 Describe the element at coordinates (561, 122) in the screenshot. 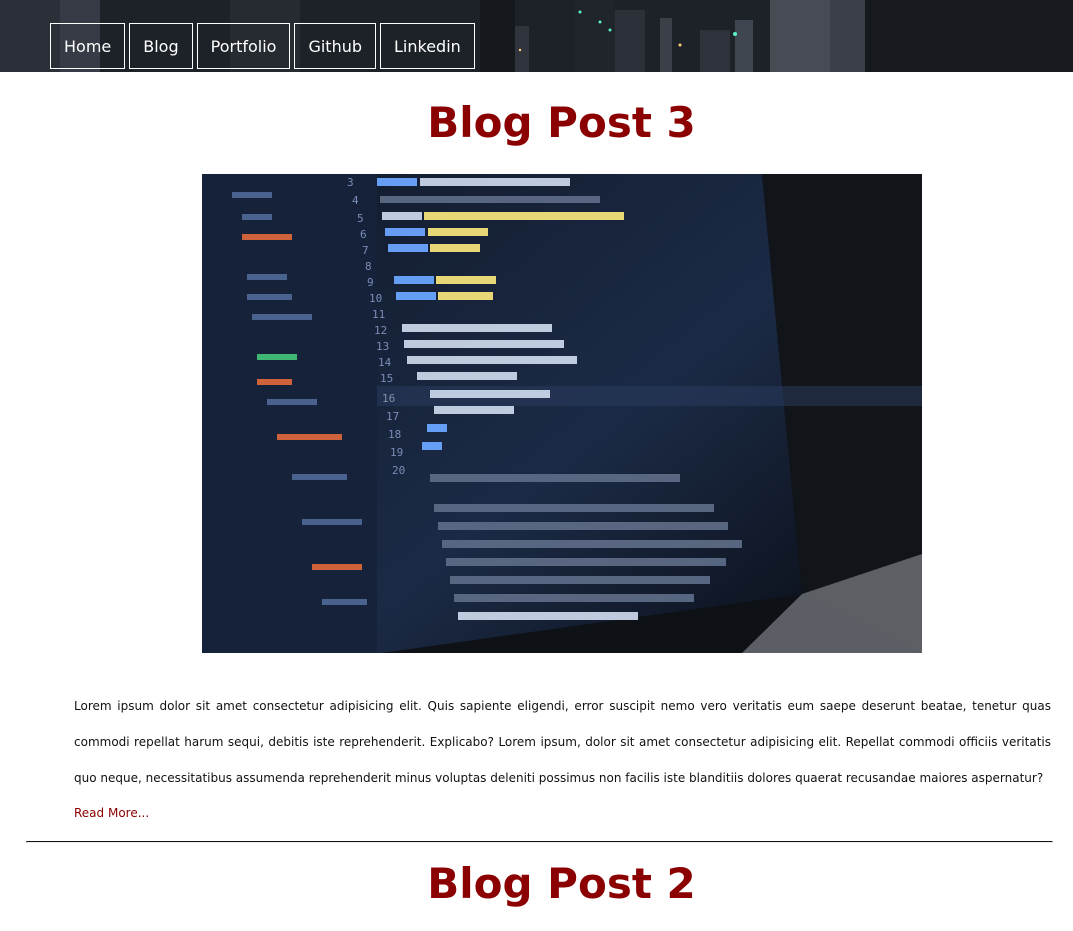

I see `post-title: Blog Post 3` at that location.